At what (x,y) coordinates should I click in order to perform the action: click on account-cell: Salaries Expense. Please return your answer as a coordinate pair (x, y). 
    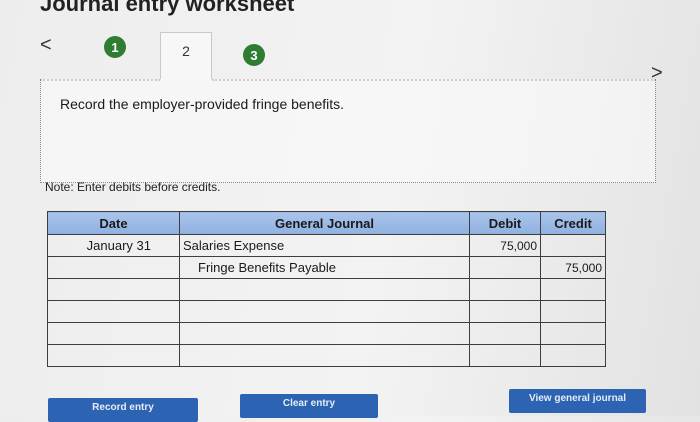
    Looking at the image, I should click on (324, 245).